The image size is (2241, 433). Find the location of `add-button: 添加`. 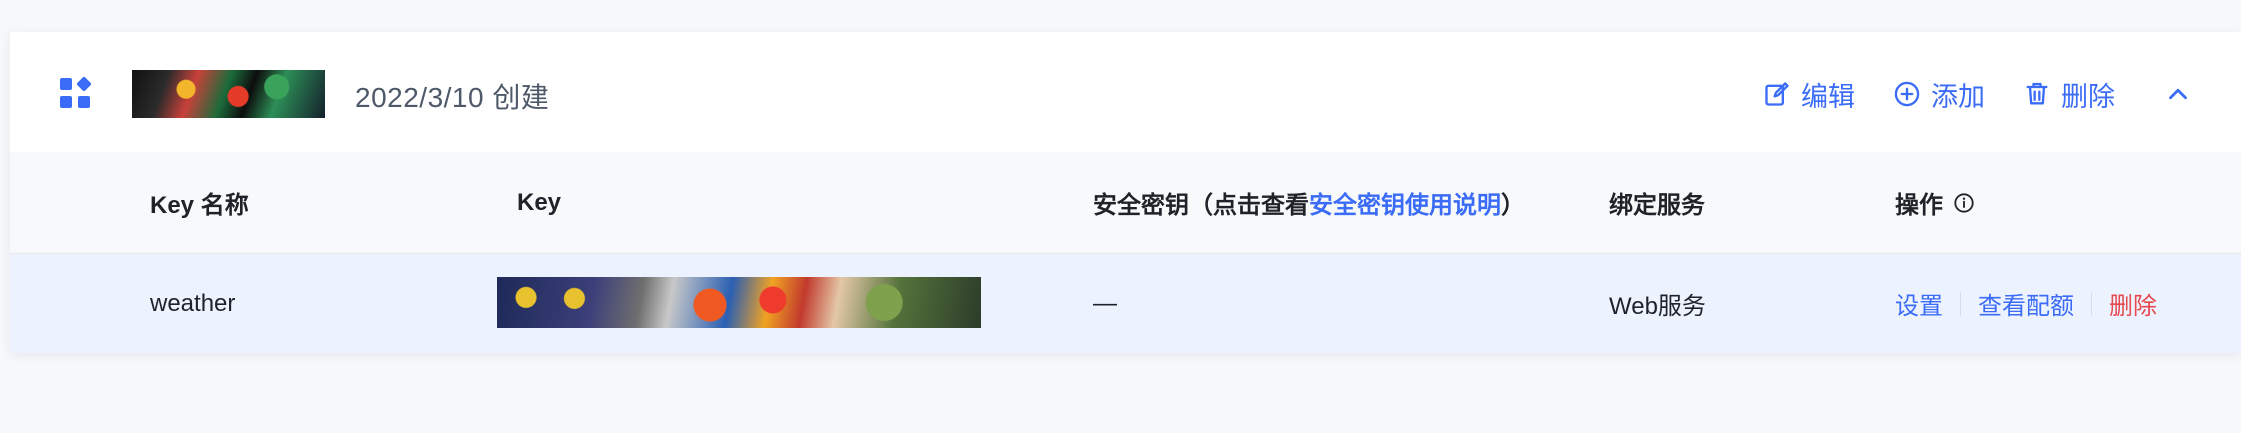

add-button: 添加 is located at coordinates (1939, 94).